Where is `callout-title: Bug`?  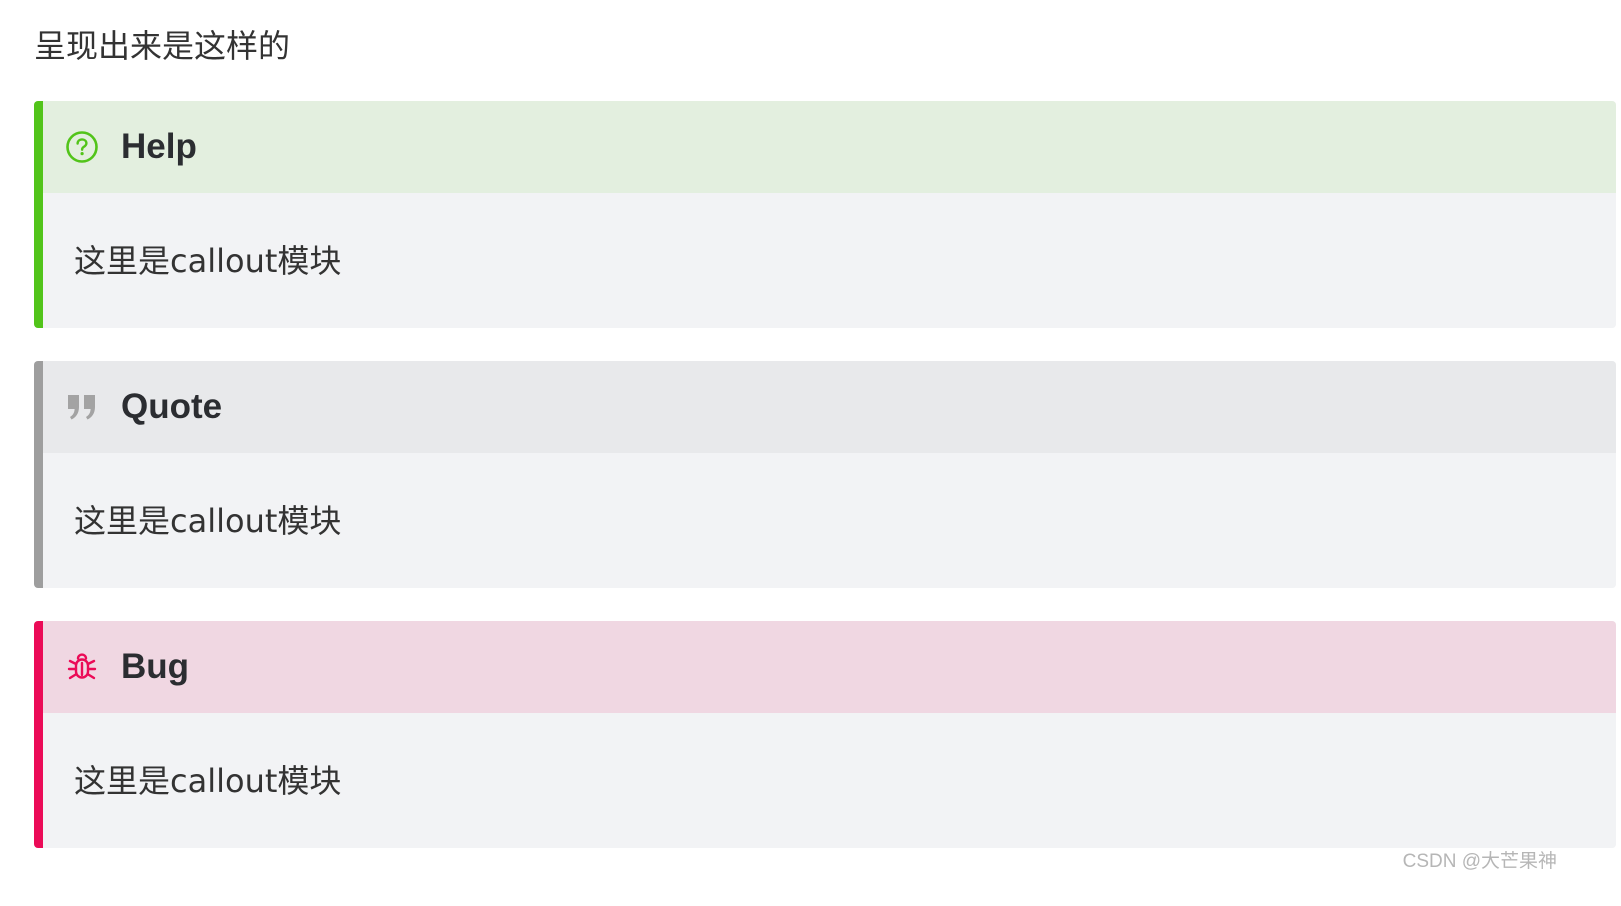 callout-title: Bug is located at coordinates (155, 666).